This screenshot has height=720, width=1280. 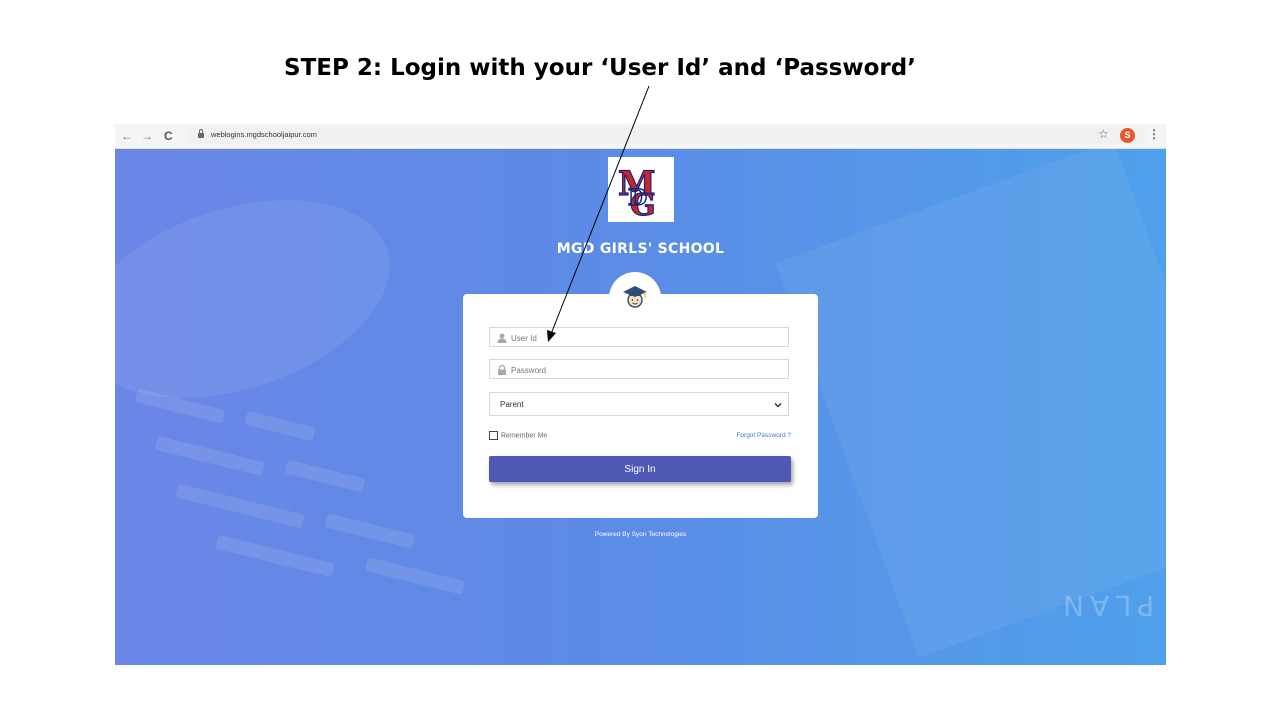 I want to click on graduate-icon, so click(x=635, y=297).